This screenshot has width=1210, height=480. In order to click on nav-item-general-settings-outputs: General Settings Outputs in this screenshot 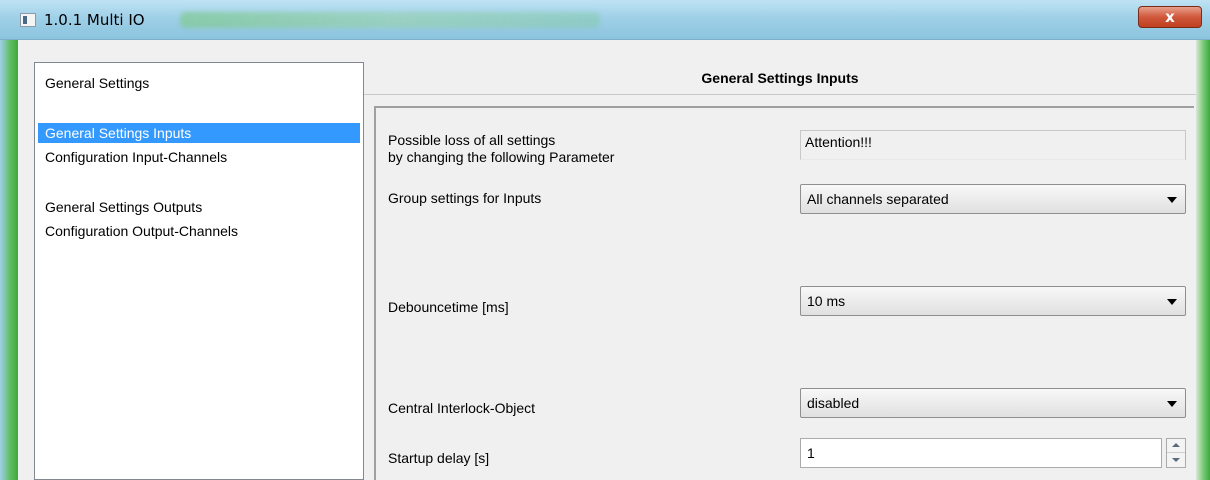, I will do `click(199, 207)`.